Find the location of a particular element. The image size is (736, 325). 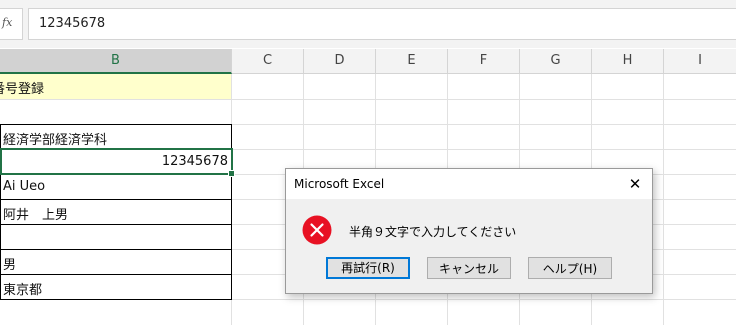

dialog-message: 半角９文字で入力してください is located at coordinates (433, 232).